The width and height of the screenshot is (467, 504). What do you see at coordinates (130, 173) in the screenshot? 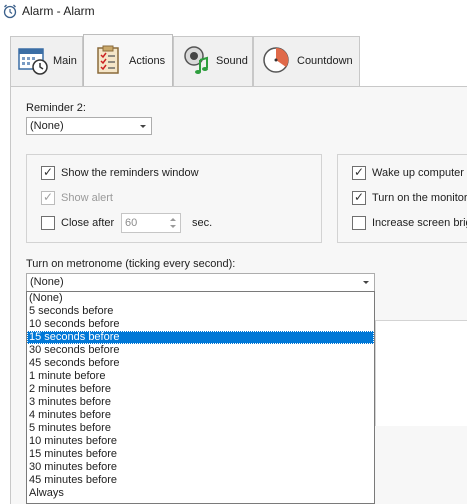
I see `show-window-label: Show the reminders window` at bounding box center [130, 173].